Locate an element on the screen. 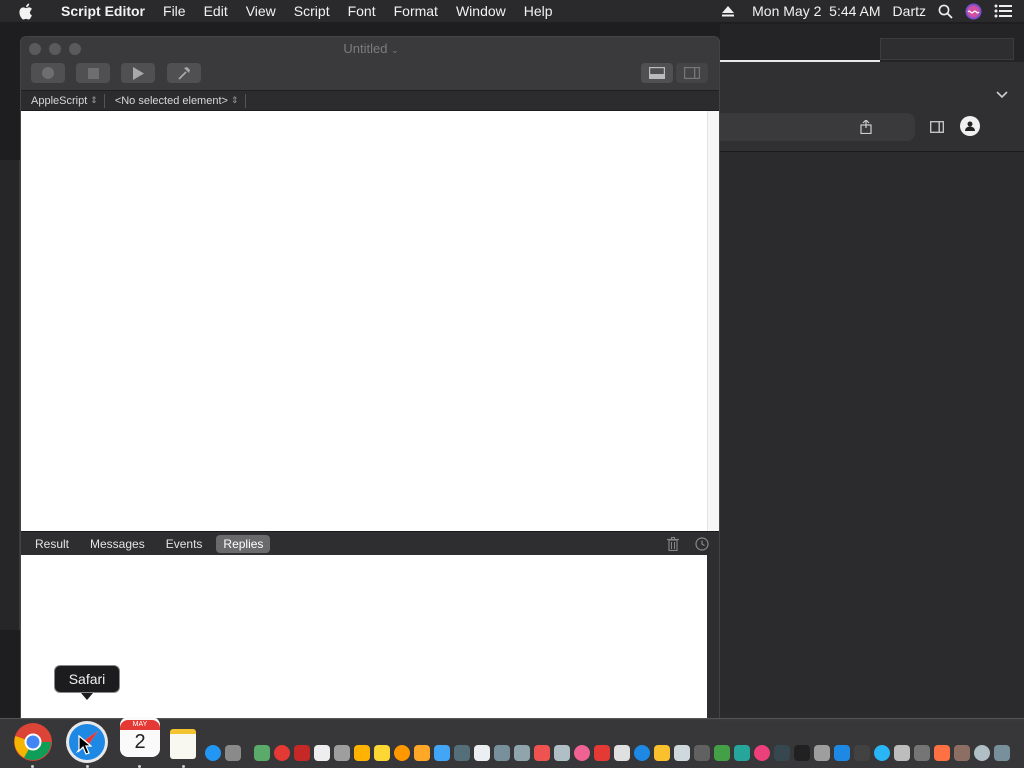  app-store-dock-icon is located at coordinates (213, 753).